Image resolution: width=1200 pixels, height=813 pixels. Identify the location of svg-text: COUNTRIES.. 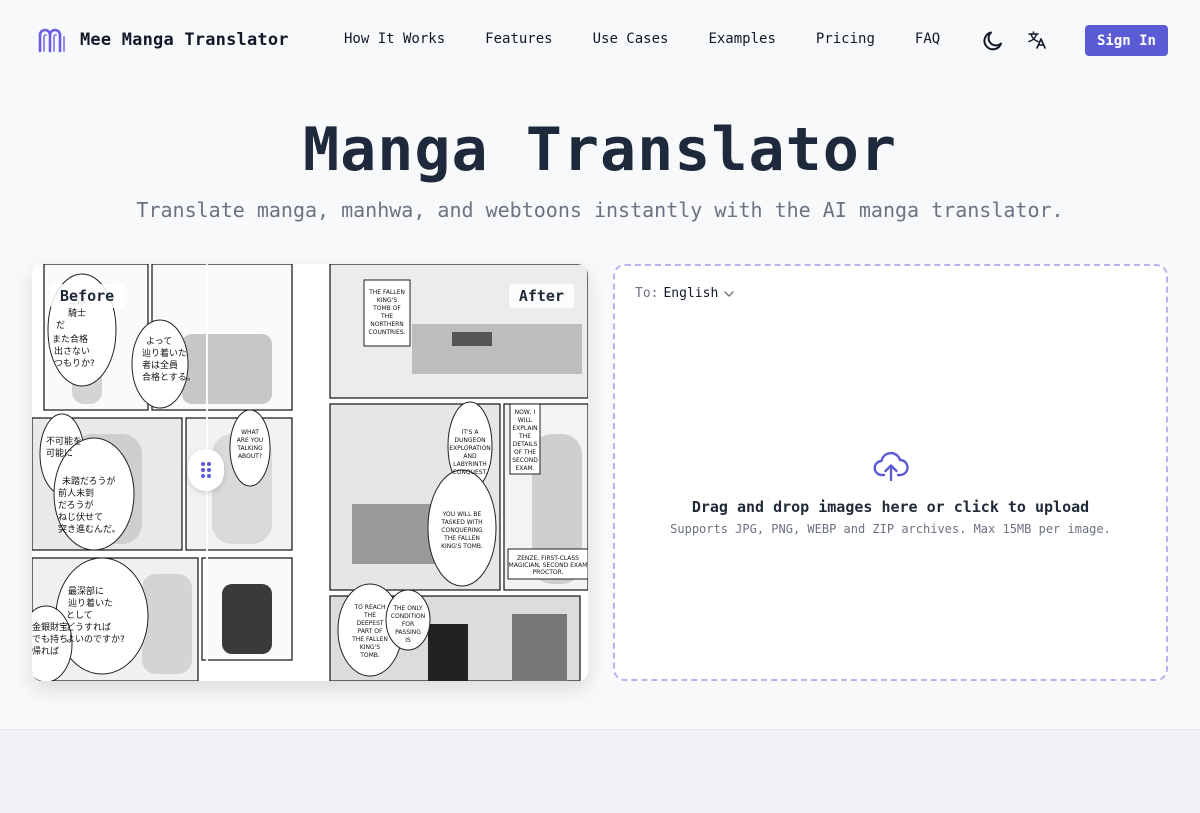
(387, 332).